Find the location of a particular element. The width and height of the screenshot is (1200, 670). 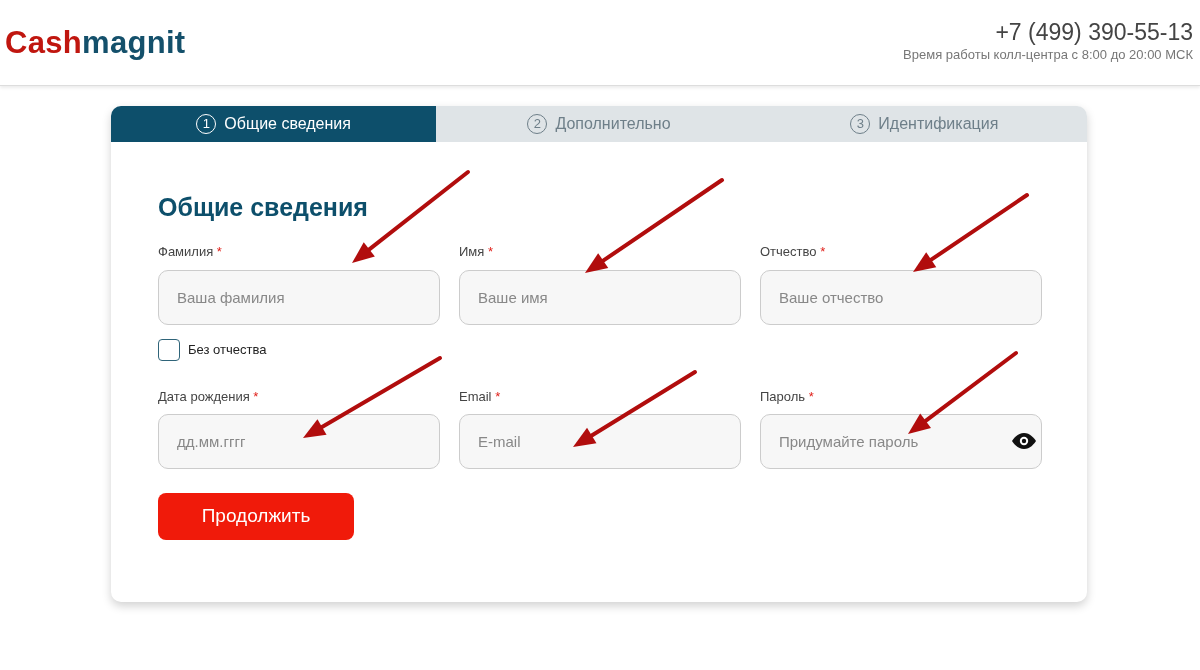

input-field: Ваше имя is located at coordinates (600, 297).